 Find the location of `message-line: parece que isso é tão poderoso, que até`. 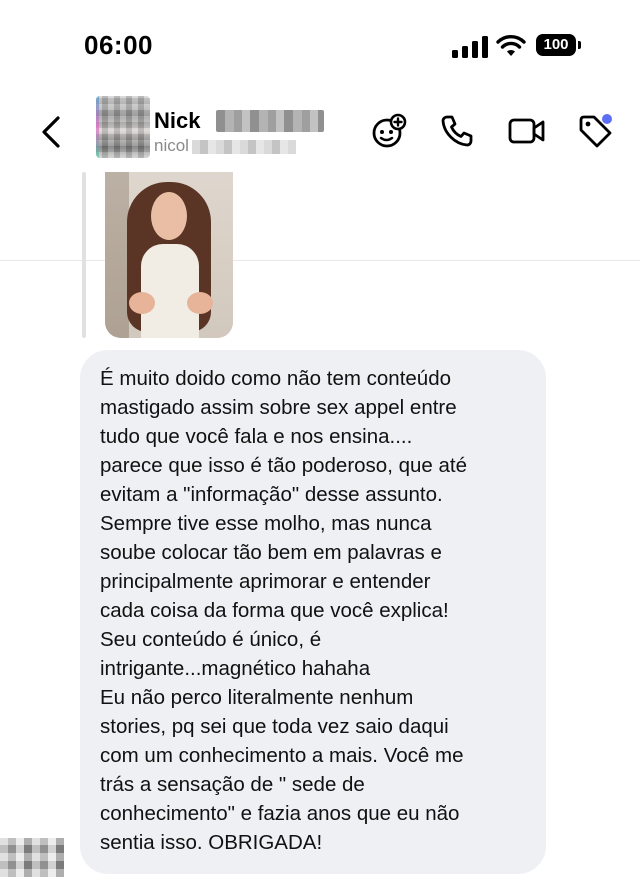

message-line: parece que isso é tão poderoso, que até is located at coordinates (283, 465).